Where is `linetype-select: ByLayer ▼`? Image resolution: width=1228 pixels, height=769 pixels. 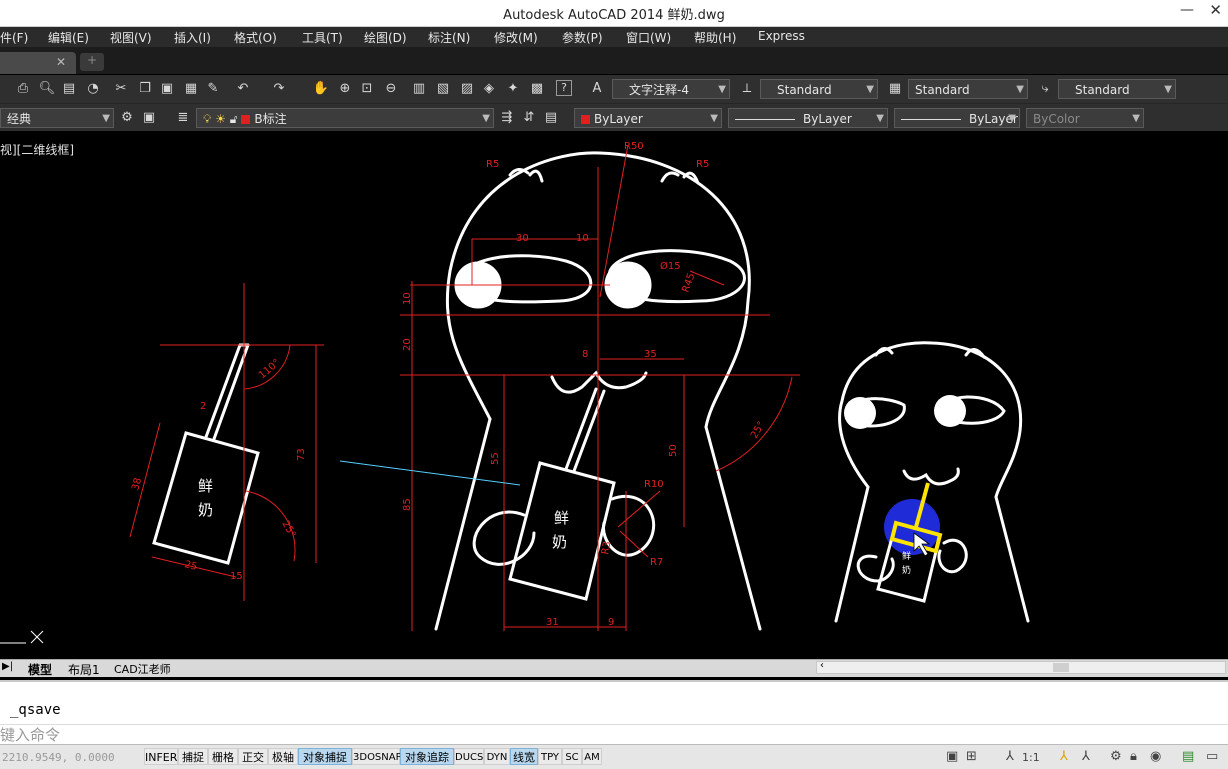 linetype-select: ByLayer ▼ is located at coordinates (808, 118).